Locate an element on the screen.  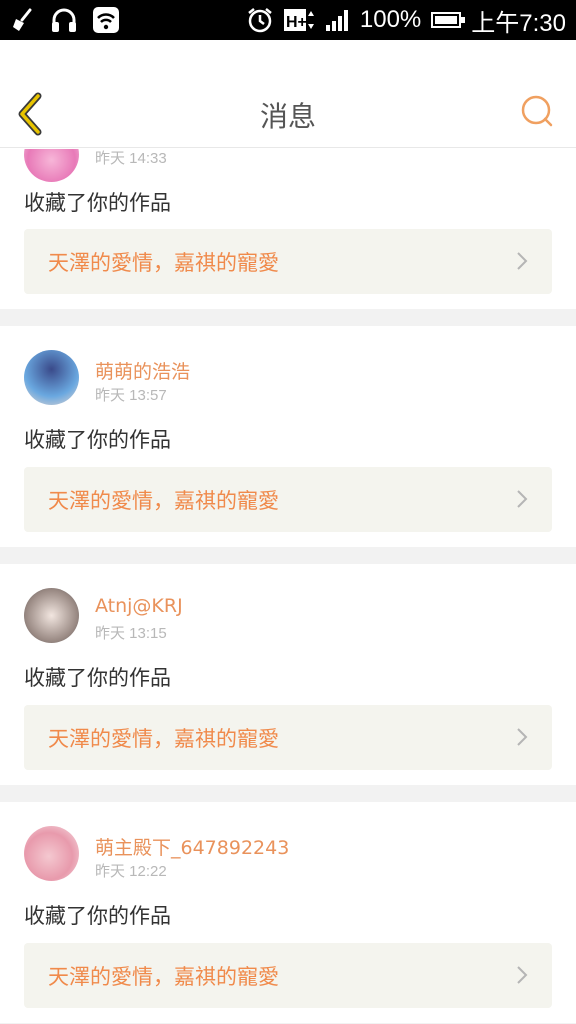
username: Atnj@KRJ is located at coordinates (139, 606).